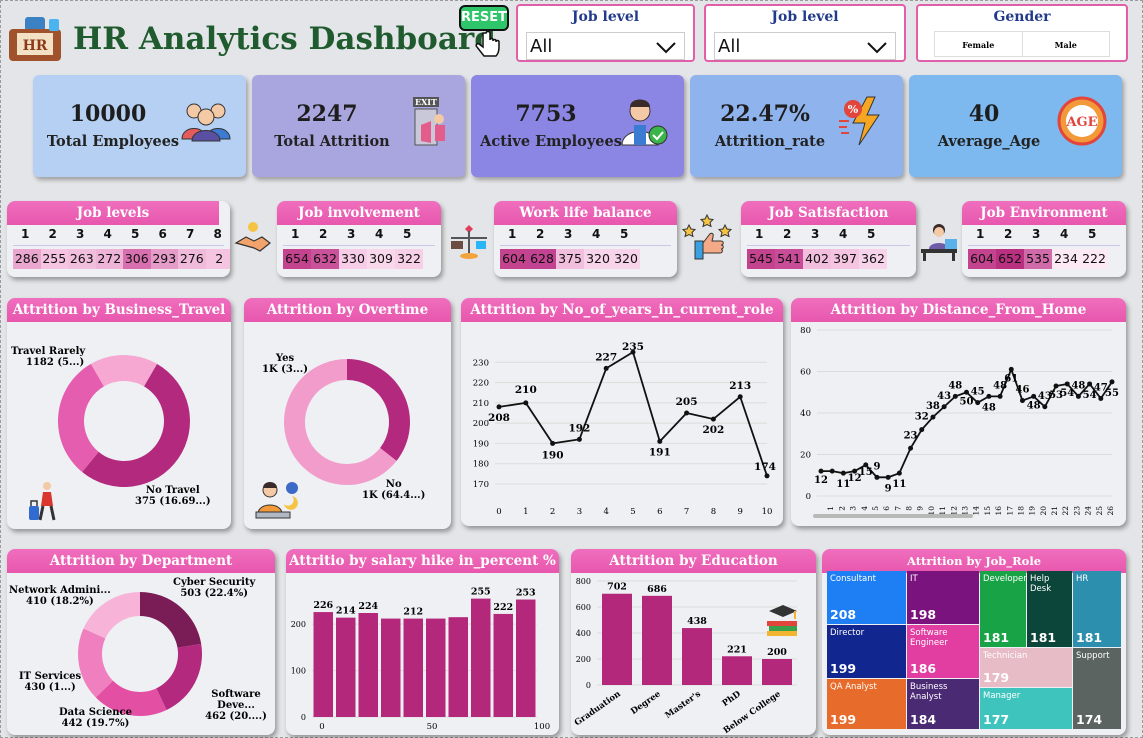  I want to click on level-tab: 8, so click(218, 234).